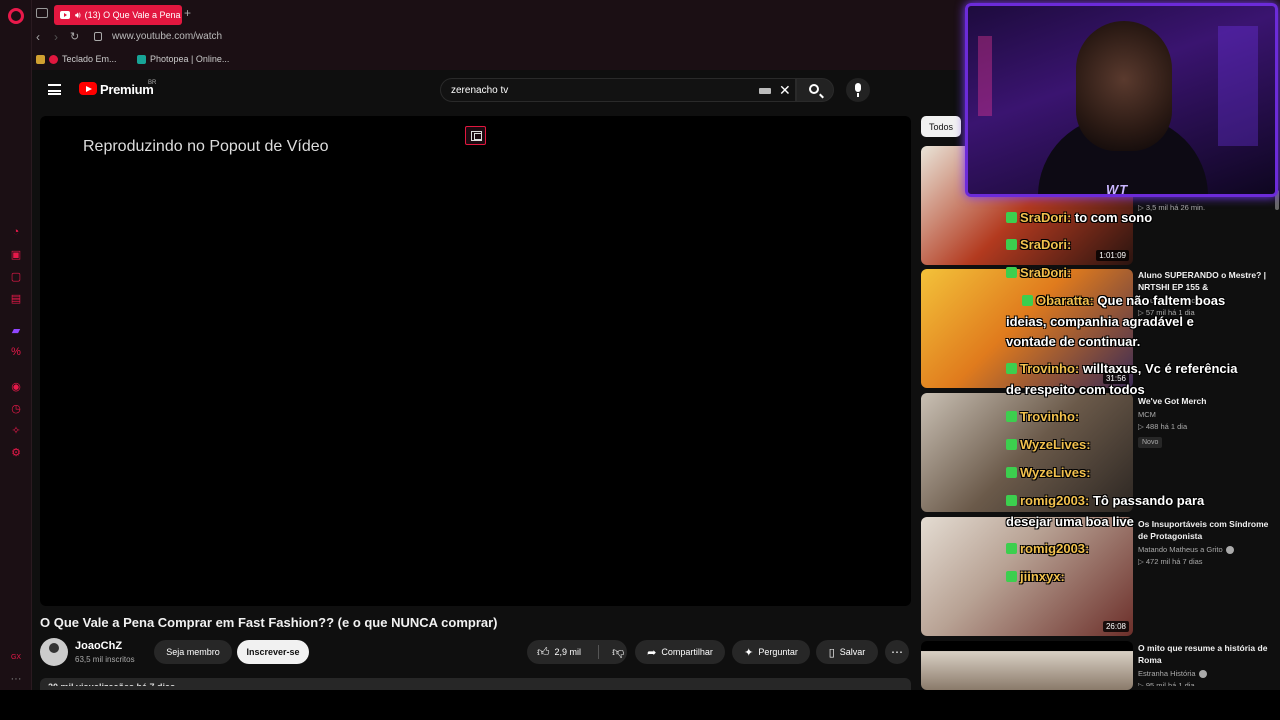 The height and width of the screenshot is (720, 1280). Describe the element at coordinates (1172, 401) in the screenshot. I see `recommendation-title: We've Got Merch` at that location.